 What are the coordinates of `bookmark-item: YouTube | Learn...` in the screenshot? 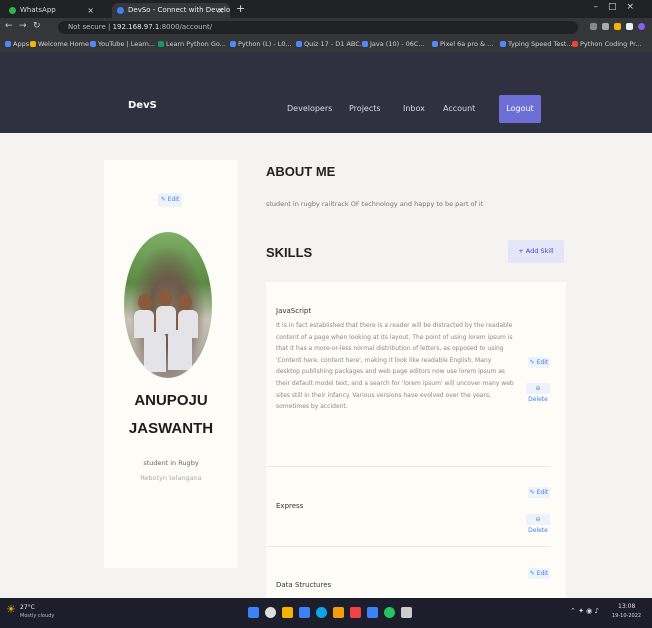 It's located at (122, 44).